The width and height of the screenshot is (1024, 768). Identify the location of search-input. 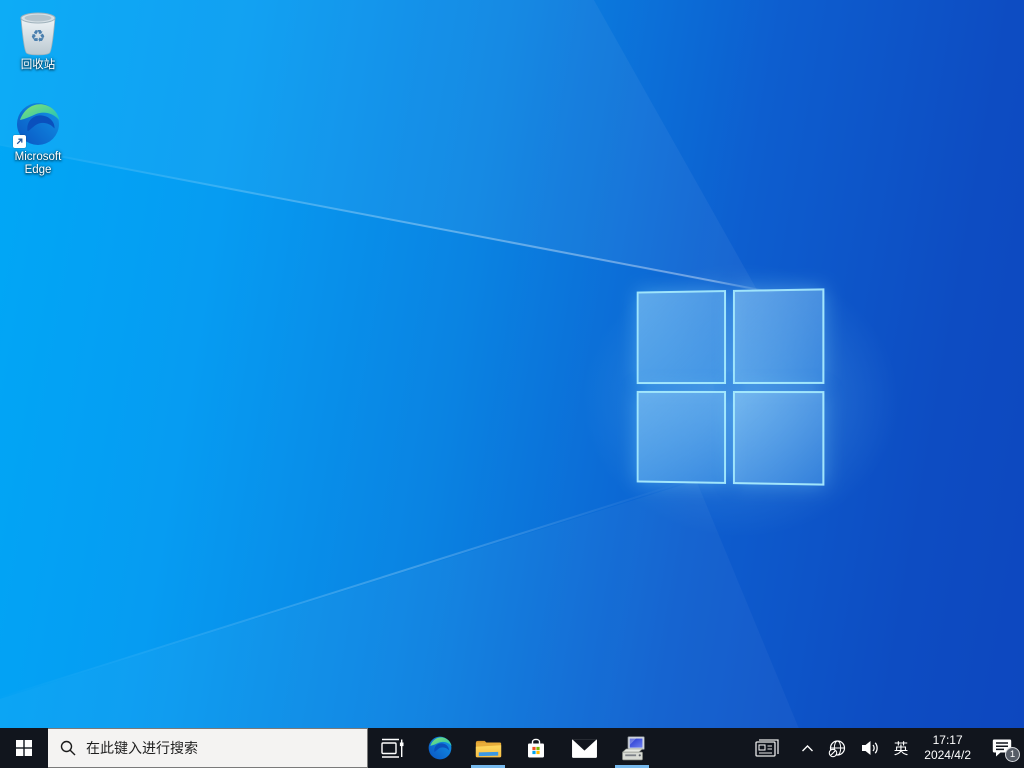
(220, 748).